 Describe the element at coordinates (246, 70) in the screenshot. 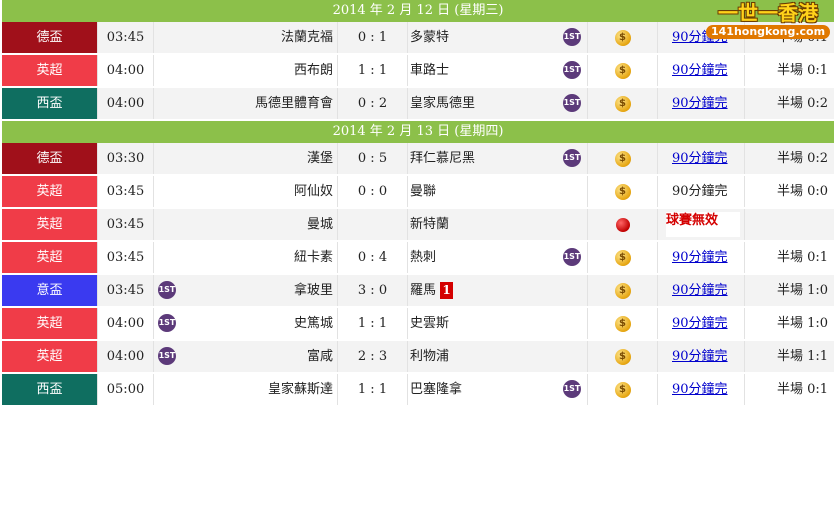

I see `home-team-cell: 西布朗` at that location.